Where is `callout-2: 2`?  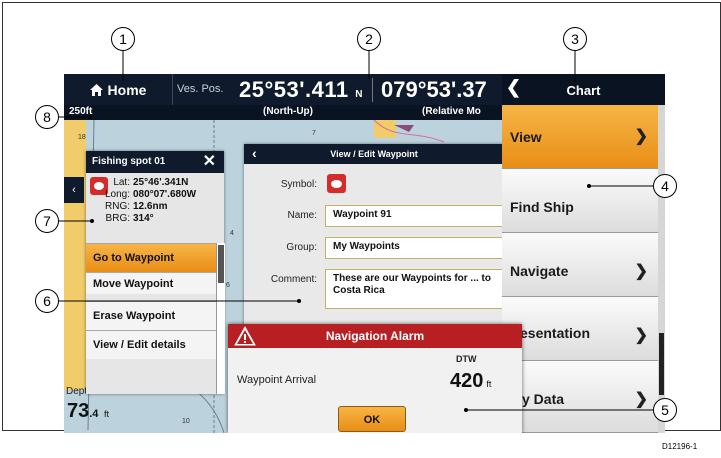 callout-2: 2 is located at coordinates (369, 39).